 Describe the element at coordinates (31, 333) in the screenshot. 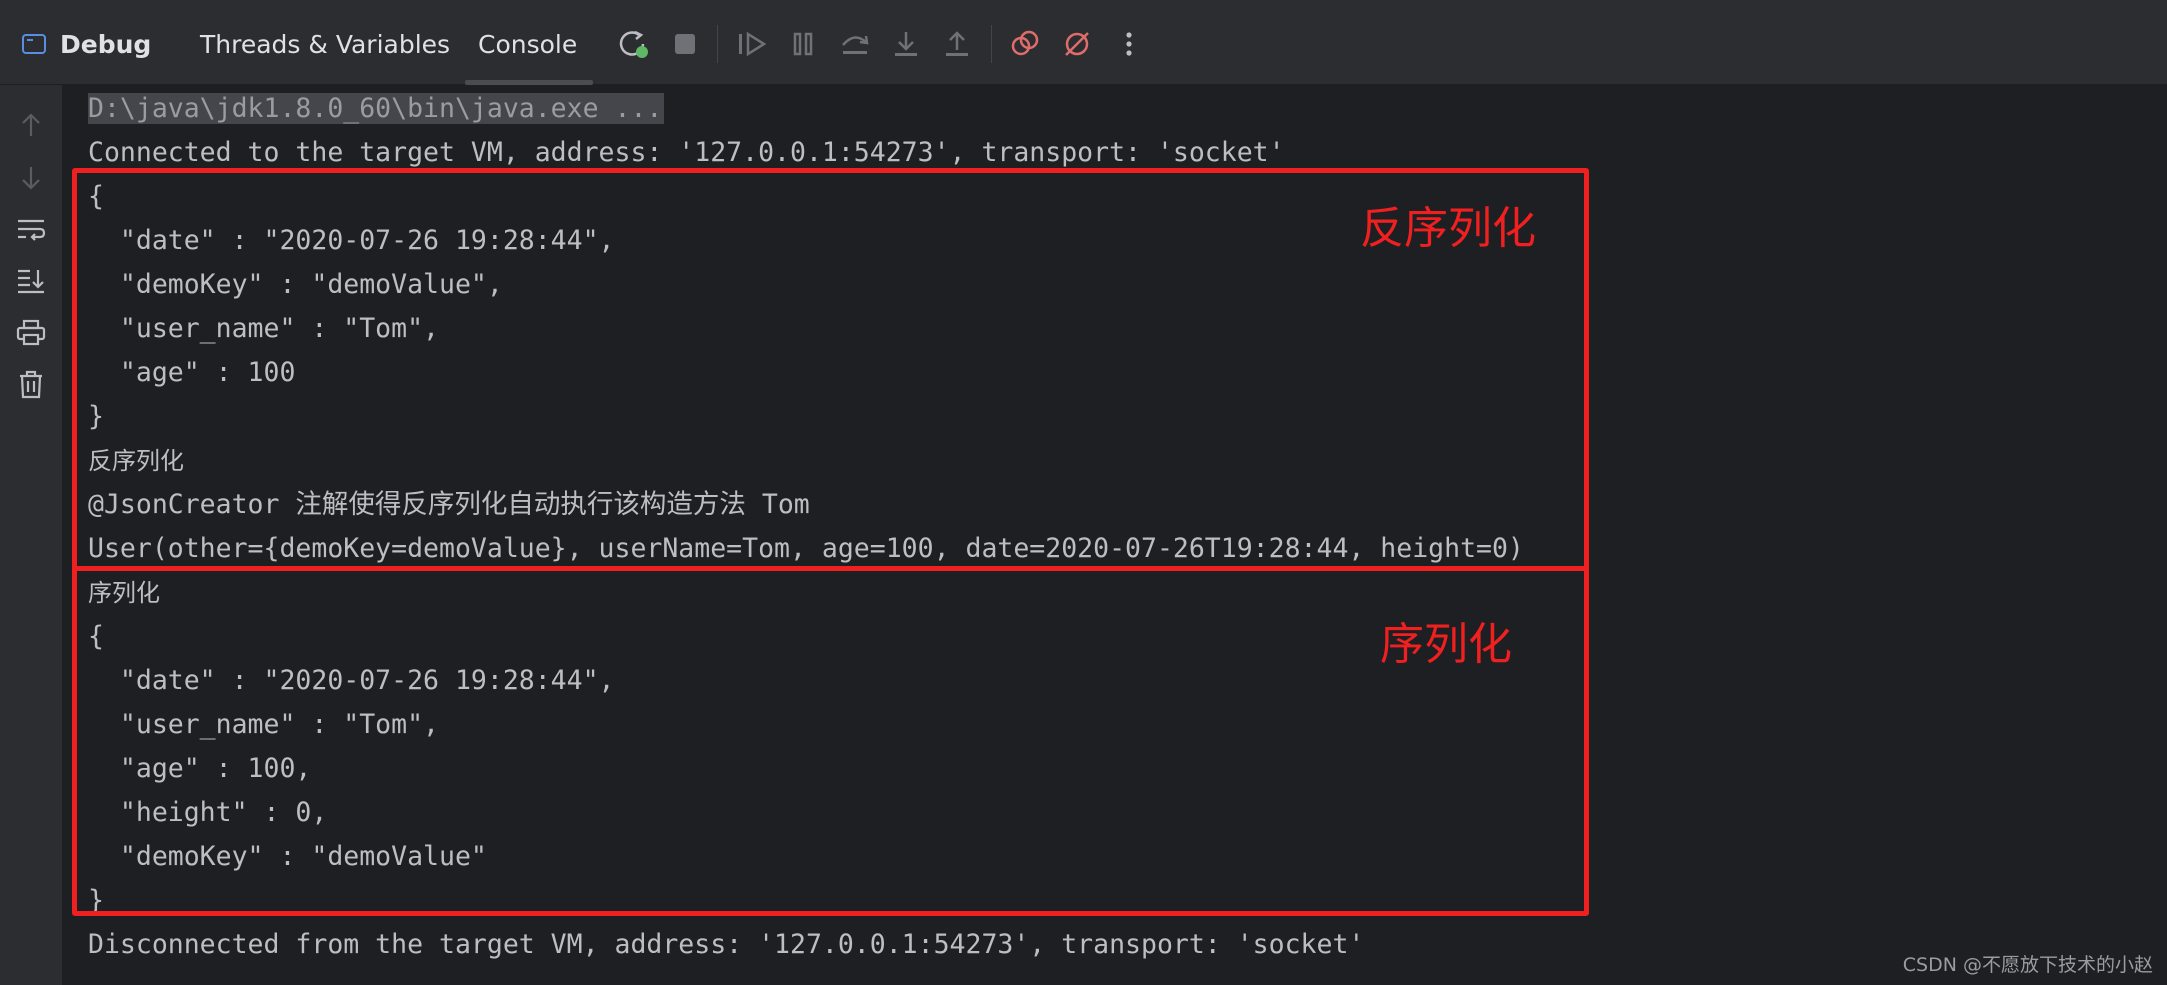

I see `print-icon` at that location.